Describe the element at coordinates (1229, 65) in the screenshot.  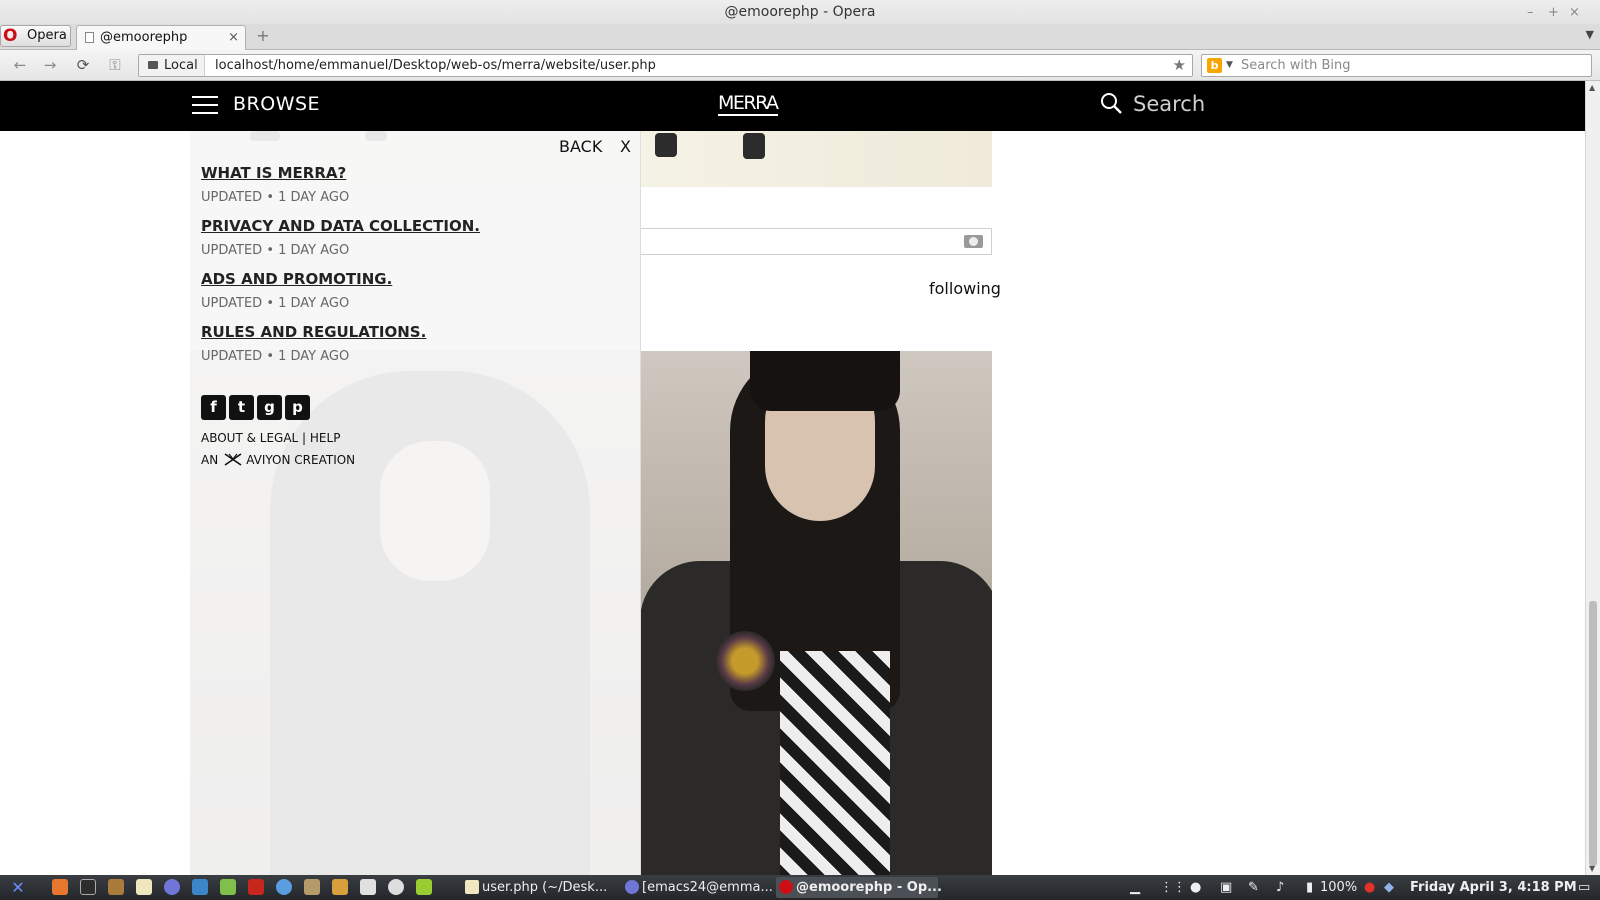
I see `search-engine-chevron-icon: ▼` at that location.